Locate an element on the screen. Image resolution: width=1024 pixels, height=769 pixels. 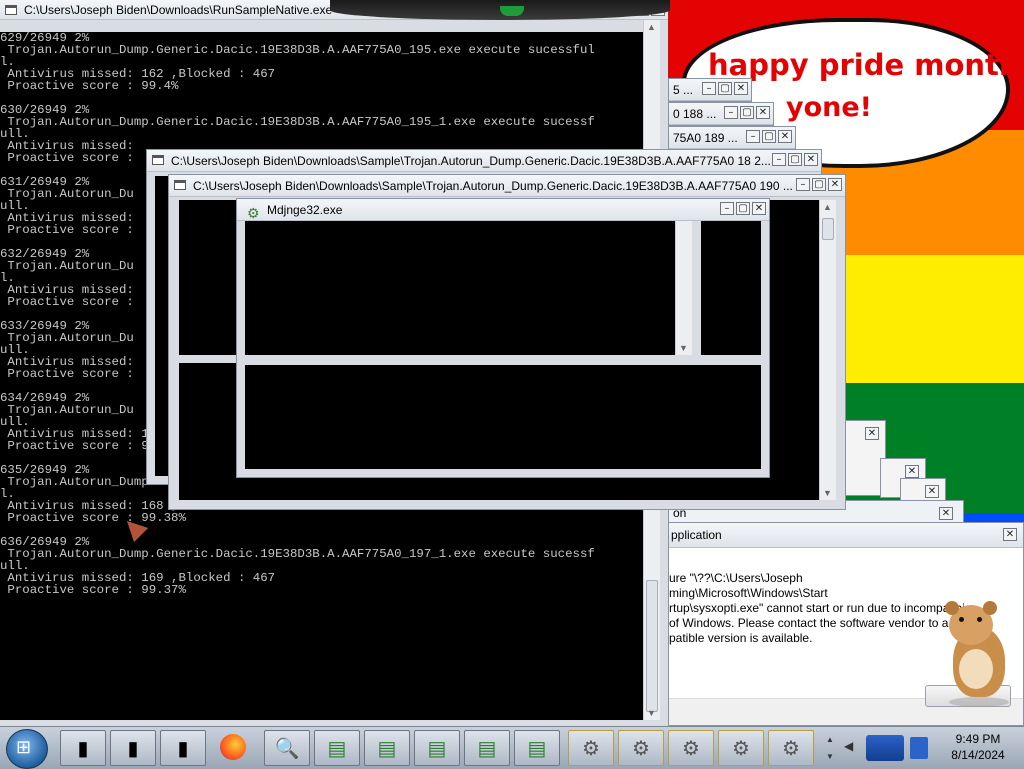
tray-flag-icon is located at coordinates (919, 748).